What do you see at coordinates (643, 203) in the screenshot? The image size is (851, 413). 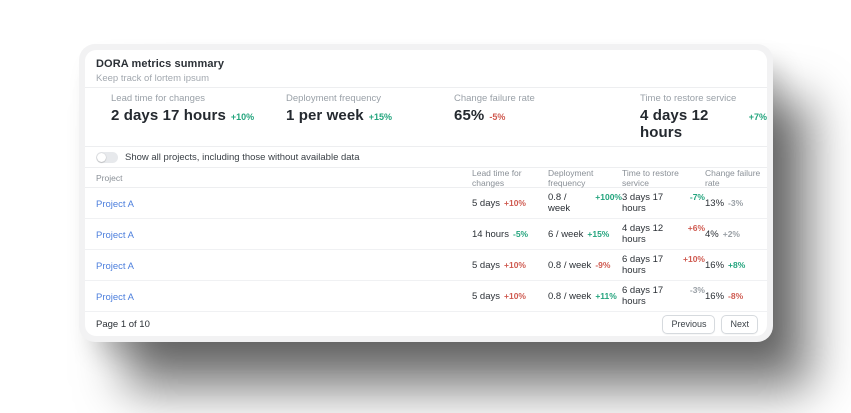 I see `cell-value: 3 days 17 hours` at bounding box center [643, 203].